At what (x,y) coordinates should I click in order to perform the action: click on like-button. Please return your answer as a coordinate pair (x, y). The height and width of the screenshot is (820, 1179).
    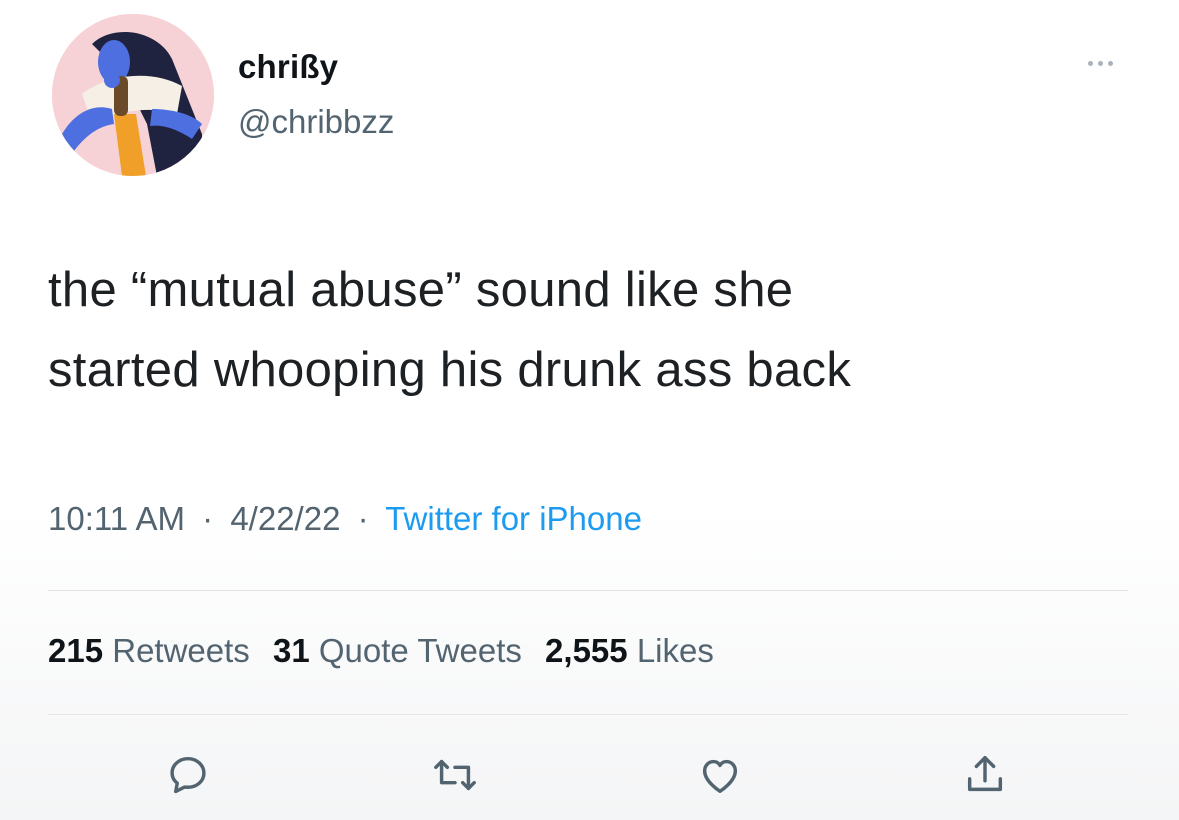
    Looking at the image, I should click on (720, 775).